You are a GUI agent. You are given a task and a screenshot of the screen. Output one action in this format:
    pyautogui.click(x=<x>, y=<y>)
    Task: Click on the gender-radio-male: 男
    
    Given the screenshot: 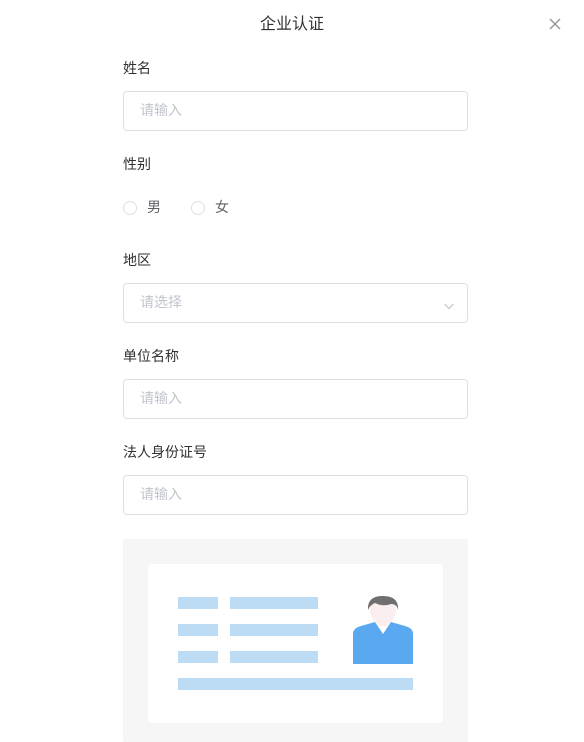 What is the action you would take?
    pyautogui.click(x=142, y=208)
    